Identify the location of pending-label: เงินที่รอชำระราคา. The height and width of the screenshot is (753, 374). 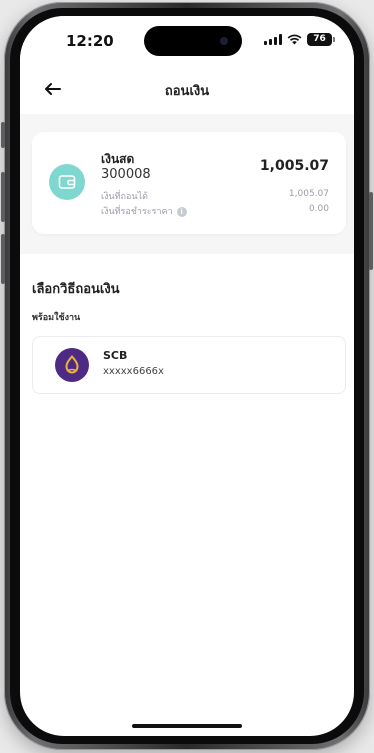
(137, 212).